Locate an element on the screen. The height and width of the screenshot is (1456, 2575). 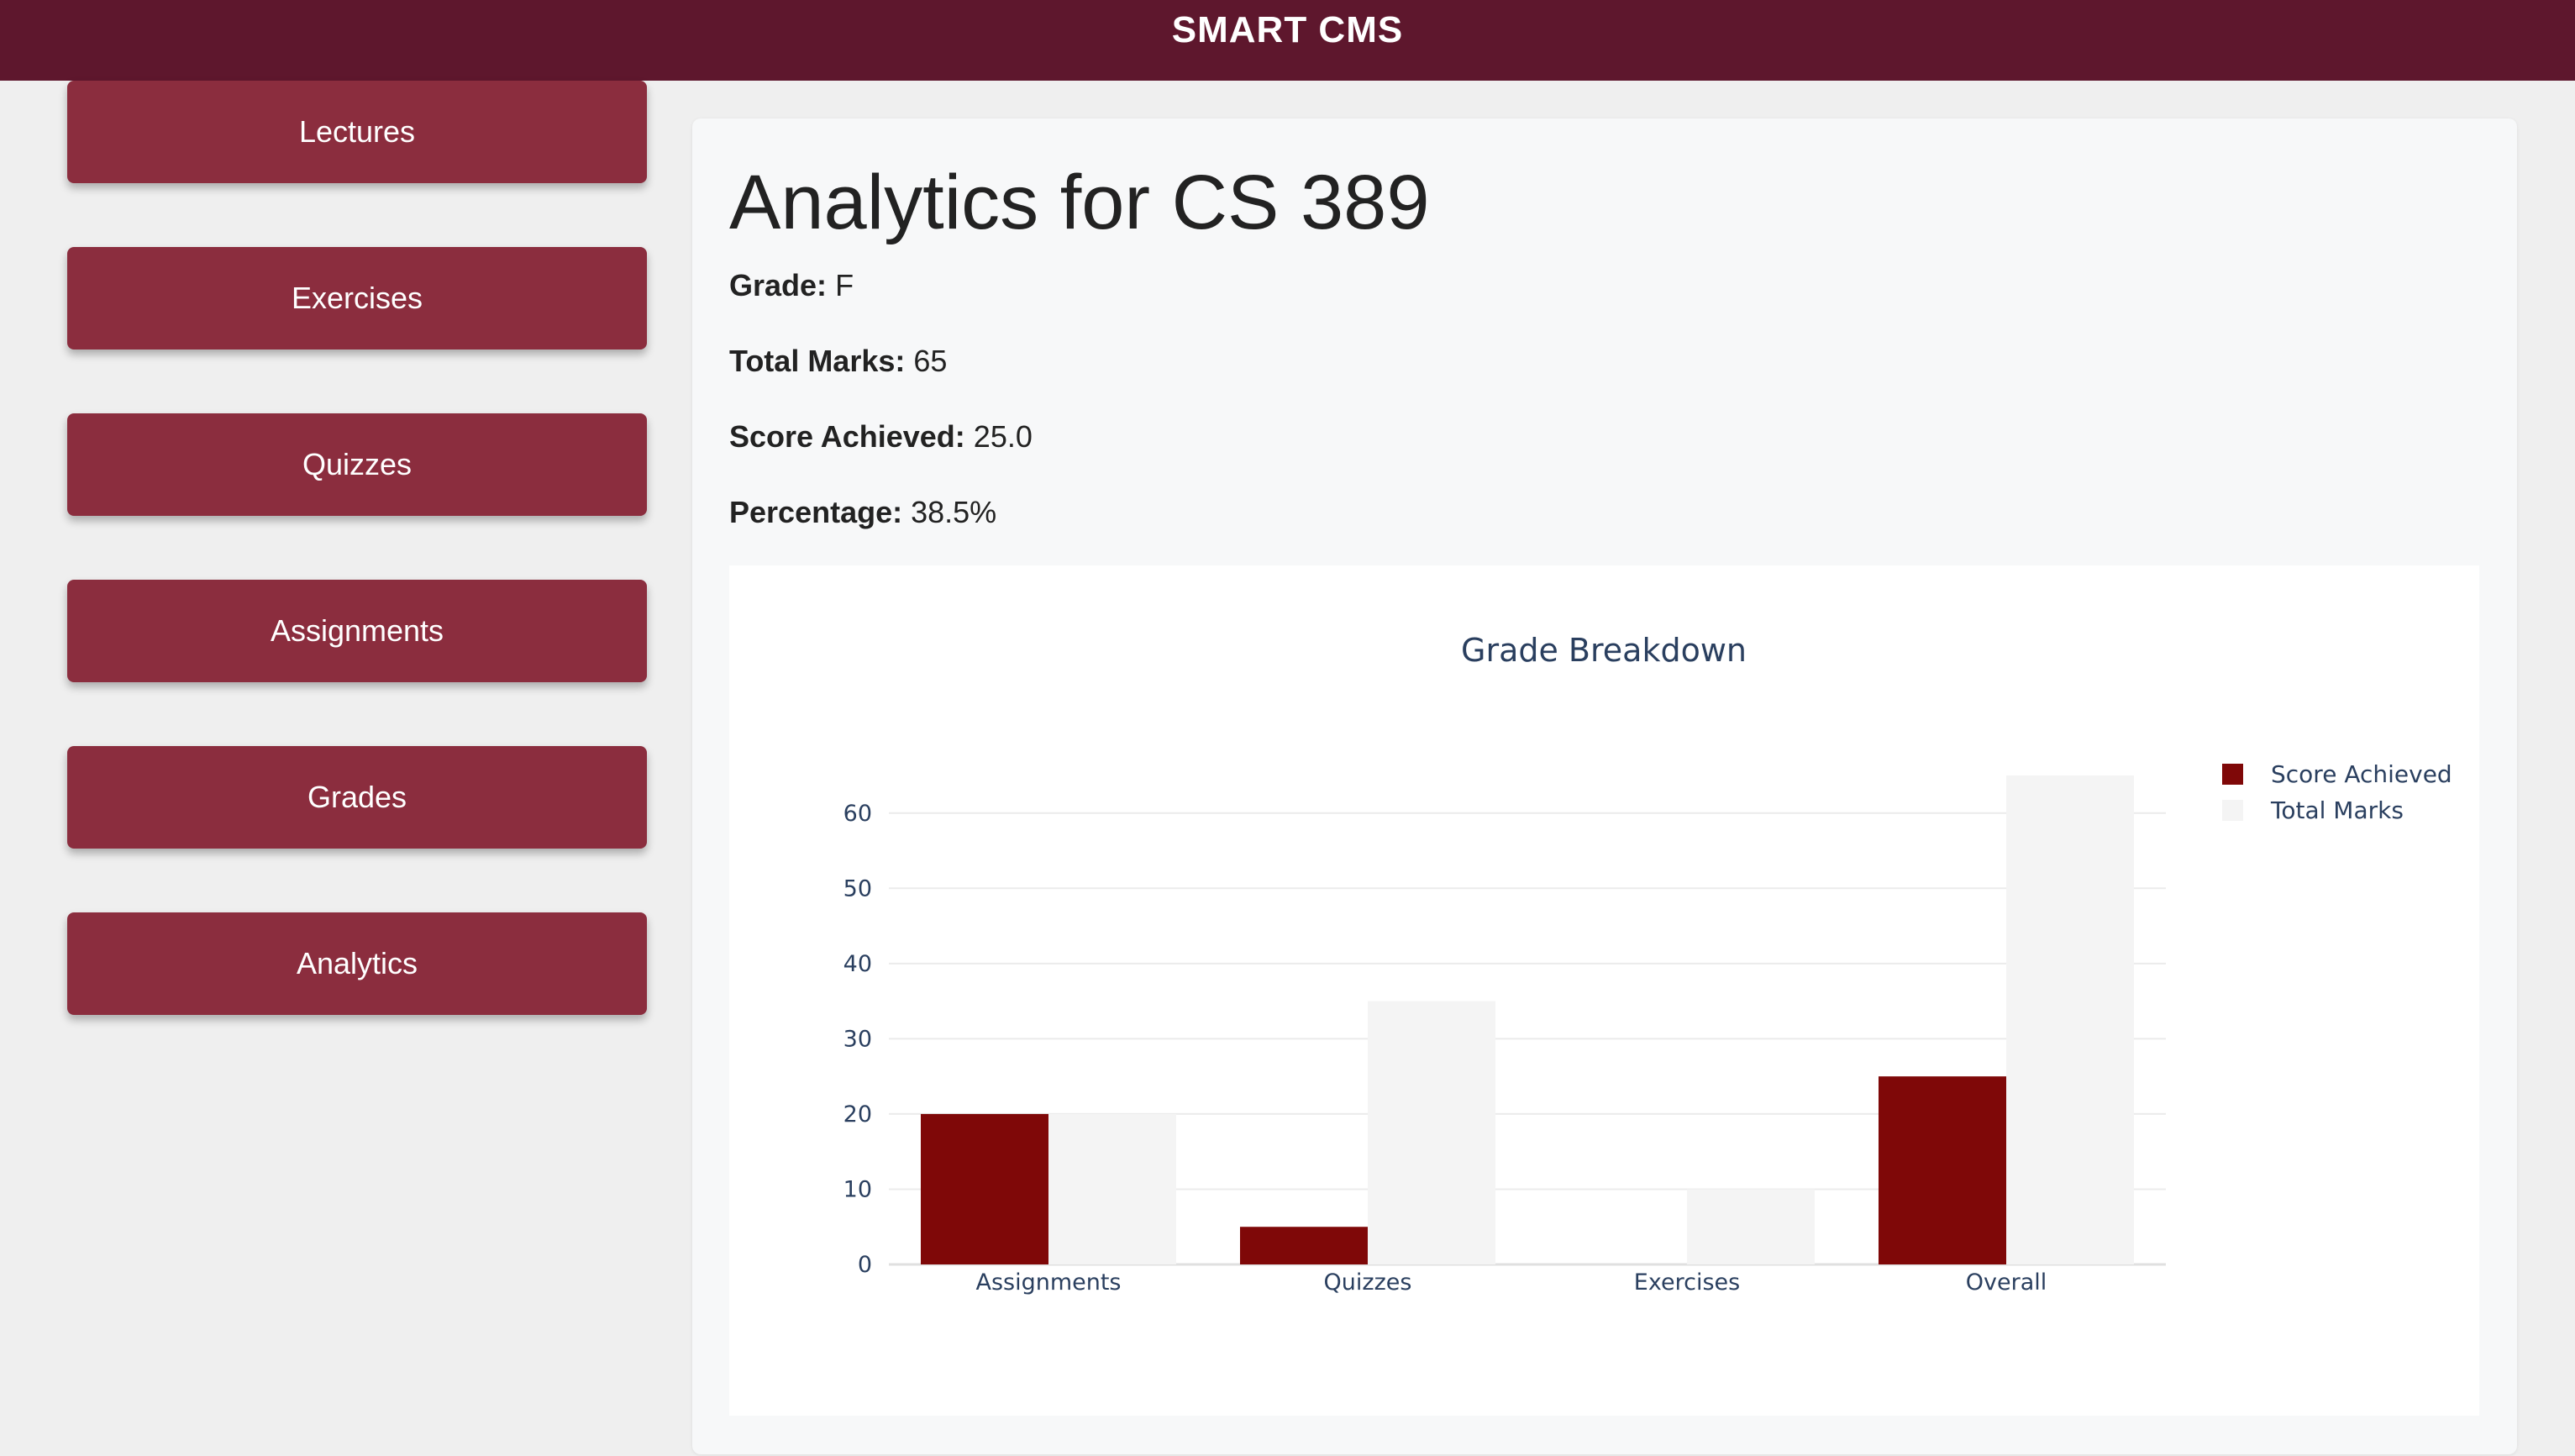
score-achieved-stat: Score Achieved: 25.0 is located at coordinates (881, 437).